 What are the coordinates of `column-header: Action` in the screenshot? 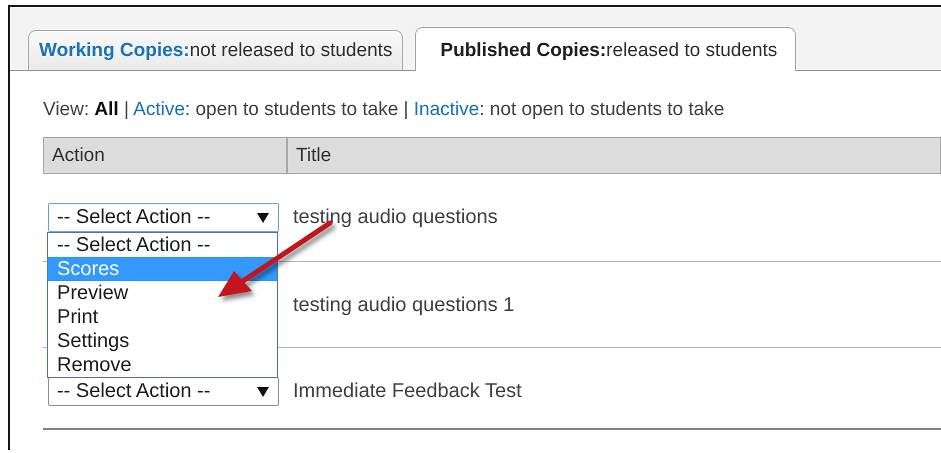 It's located at (166, 155).